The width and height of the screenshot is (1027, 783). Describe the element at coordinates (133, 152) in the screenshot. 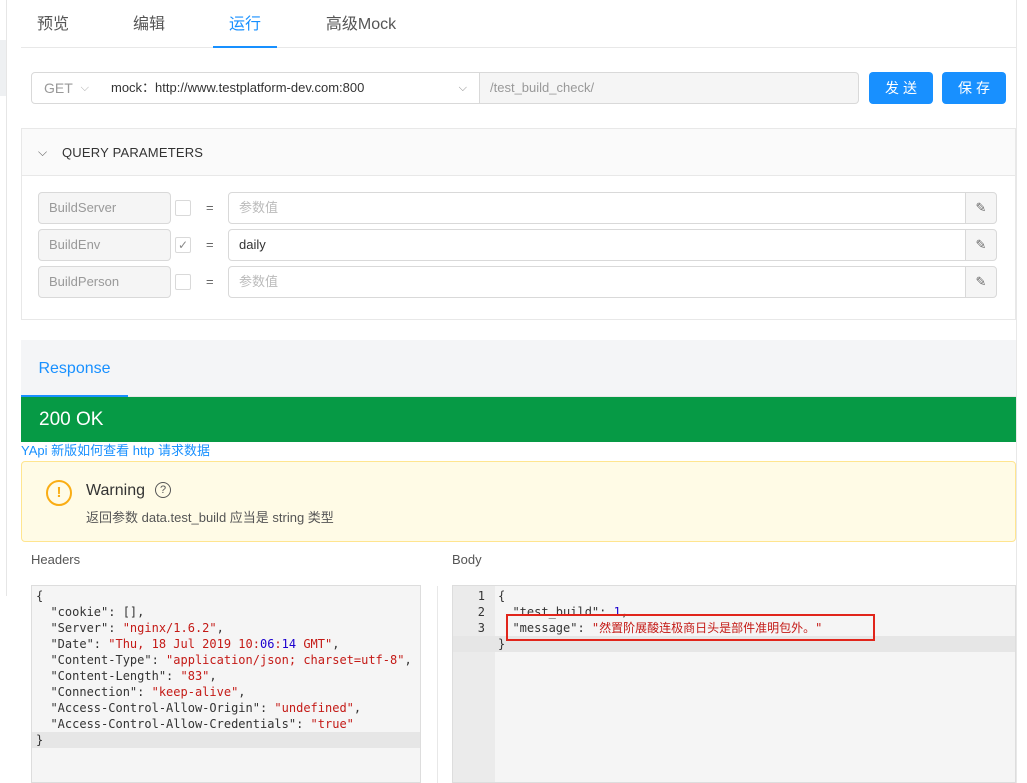

I see `query-parameters-title: QUERY PARAMETERS` at that location.